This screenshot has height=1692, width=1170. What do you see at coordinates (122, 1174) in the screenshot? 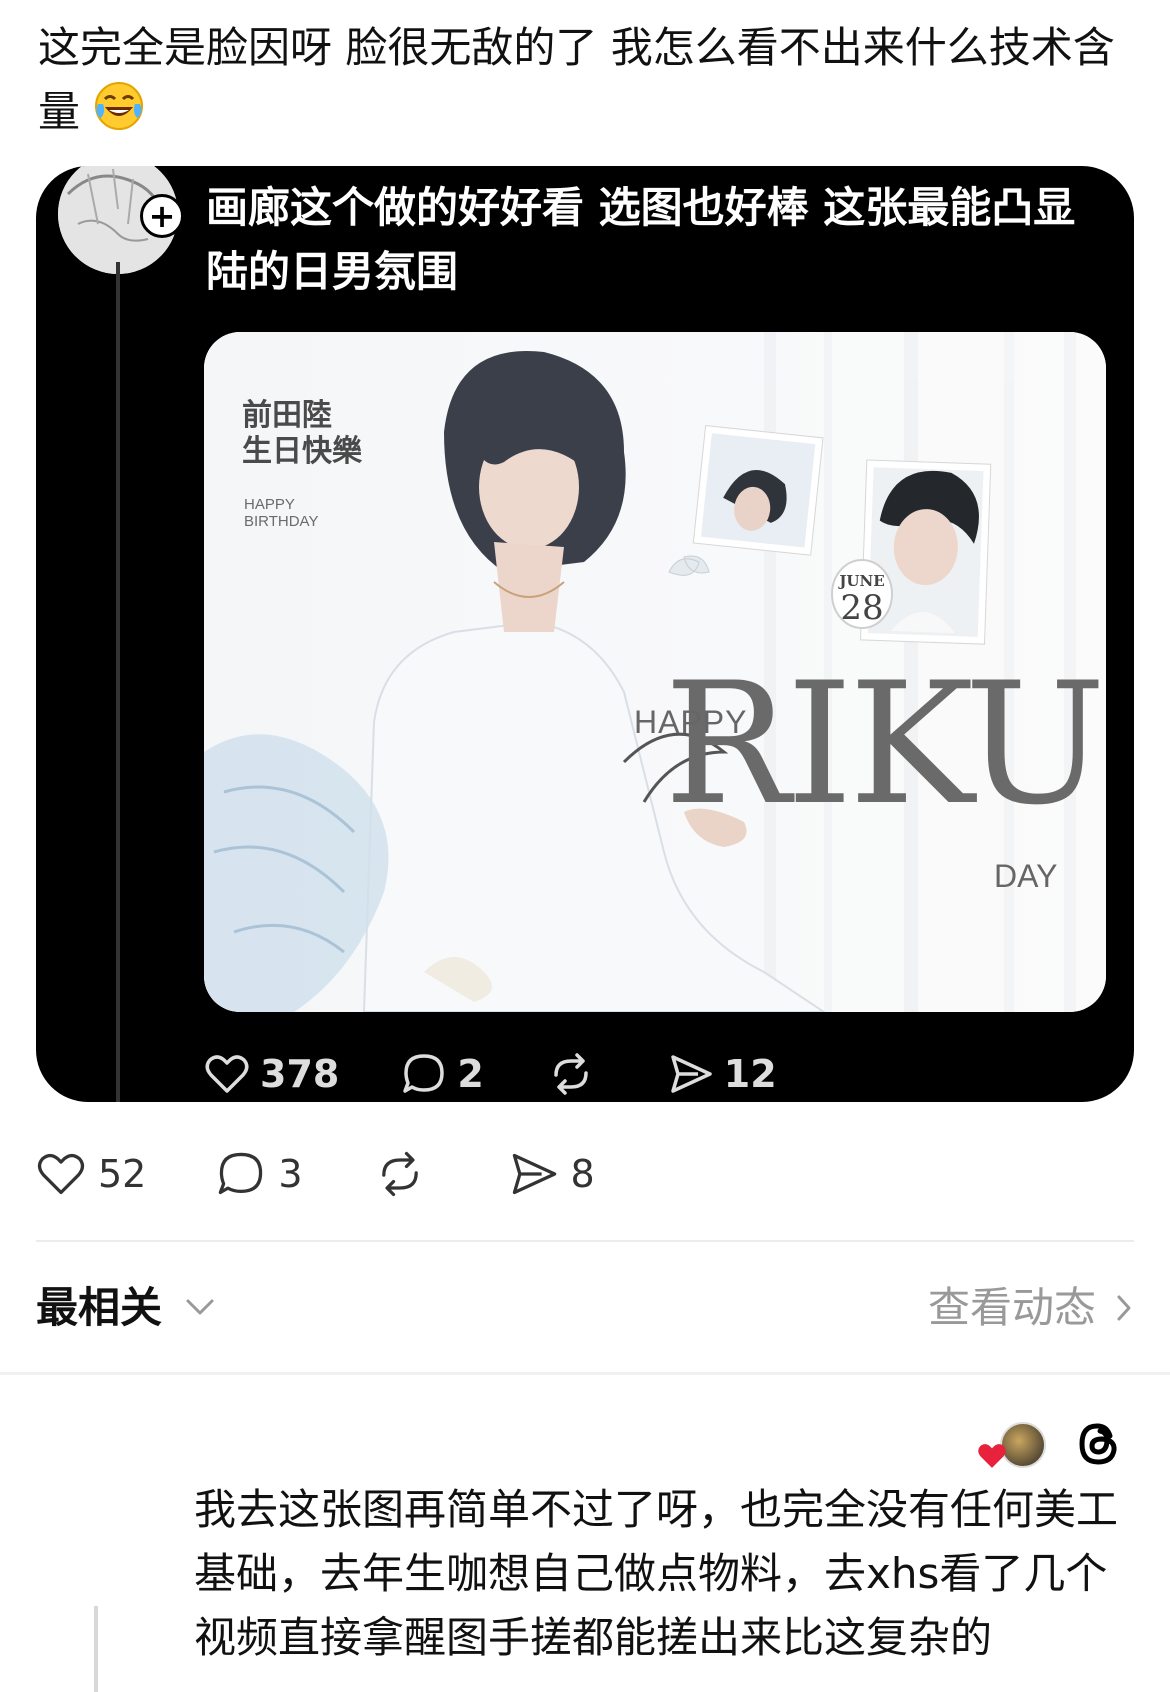
I see `like-count: 52` at bounding box center [122, 1174].